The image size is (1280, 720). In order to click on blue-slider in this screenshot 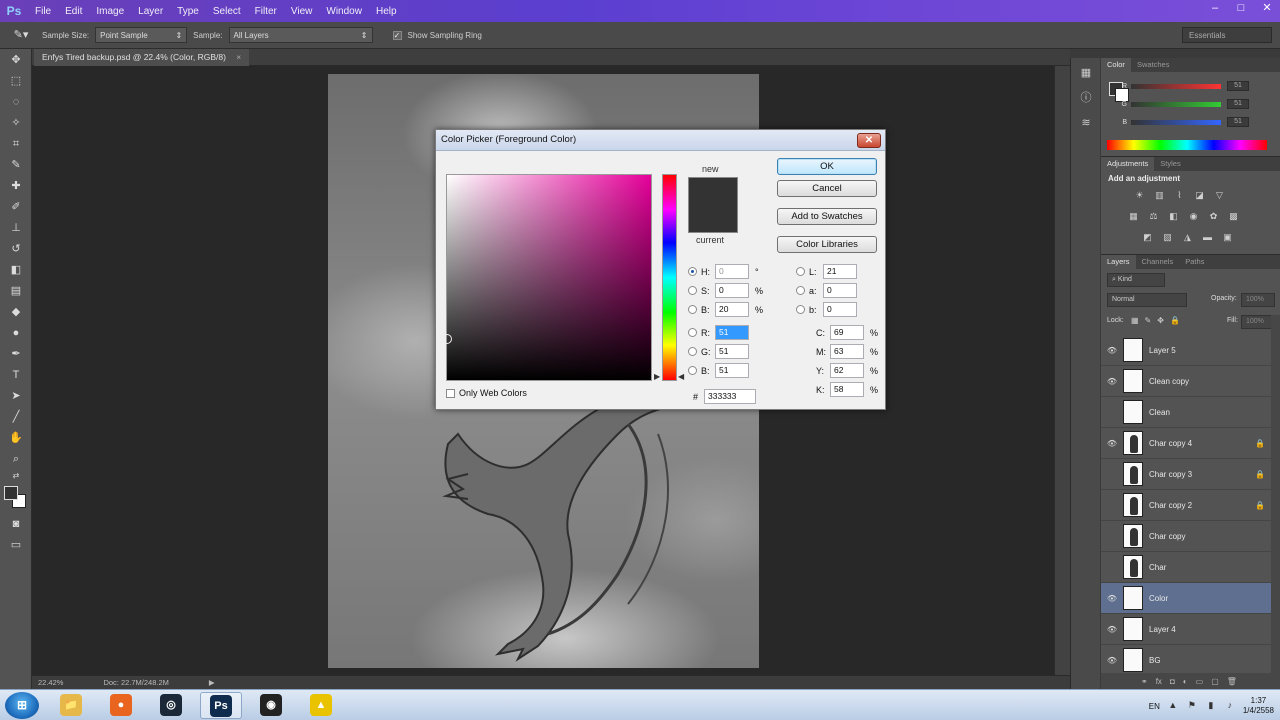, I will do `click(1176, 122)`.